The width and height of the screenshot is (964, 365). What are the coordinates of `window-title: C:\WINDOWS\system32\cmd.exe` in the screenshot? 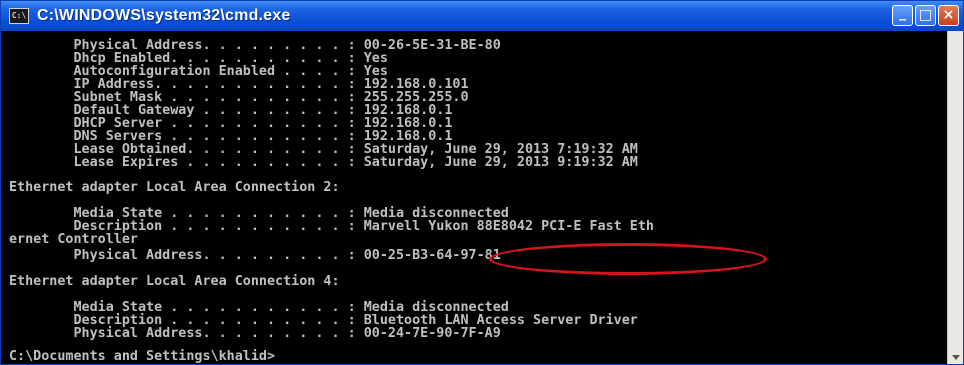 It's located at (164, 15).